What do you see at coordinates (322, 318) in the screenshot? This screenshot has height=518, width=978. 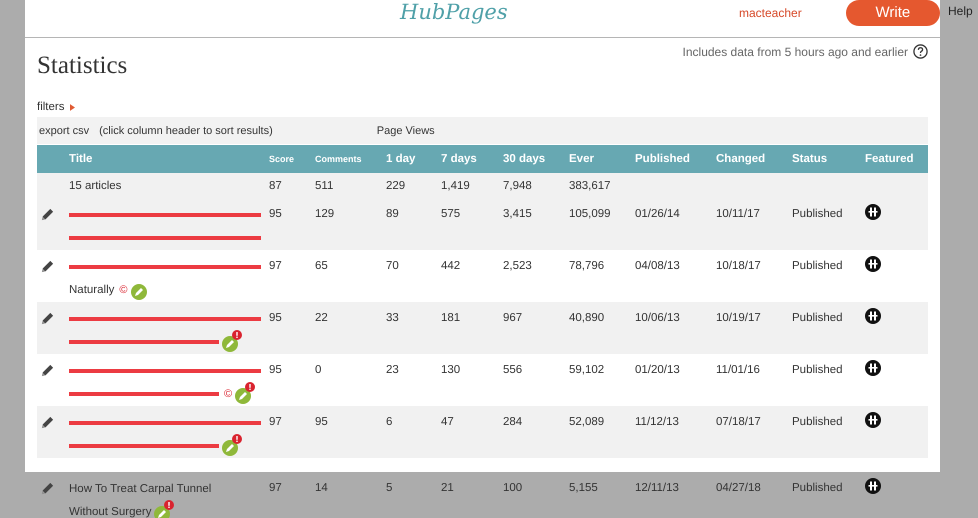 I see `table-cell-text: 22` at bounding box center [322, 318].